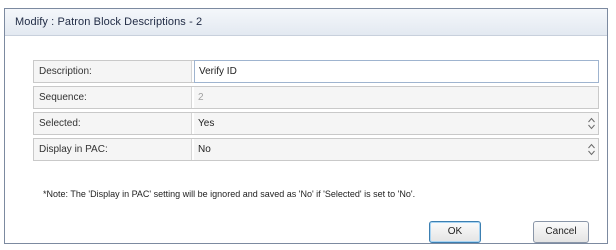 This screenshot has height=250, width=616. I want to click on display-in-pac-value: No, so click(204, 149).